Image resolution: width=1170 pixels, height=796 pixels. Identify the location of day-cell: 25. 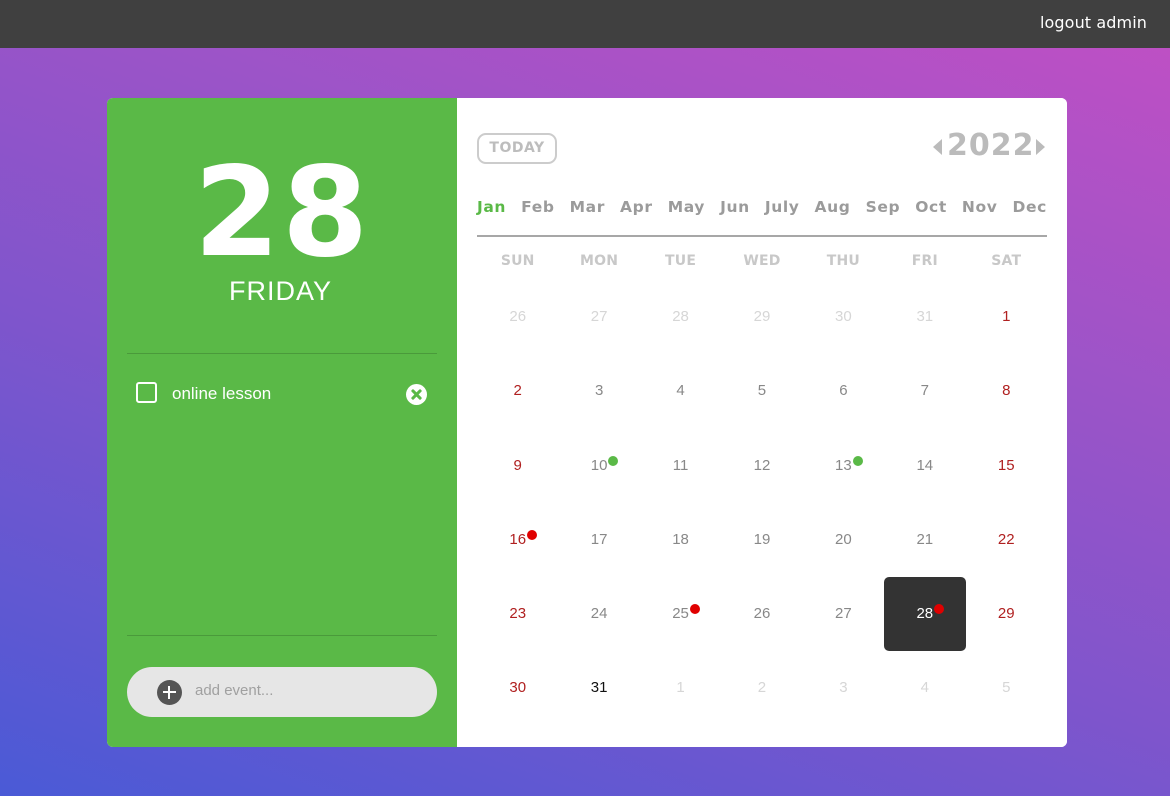
(680, 614).